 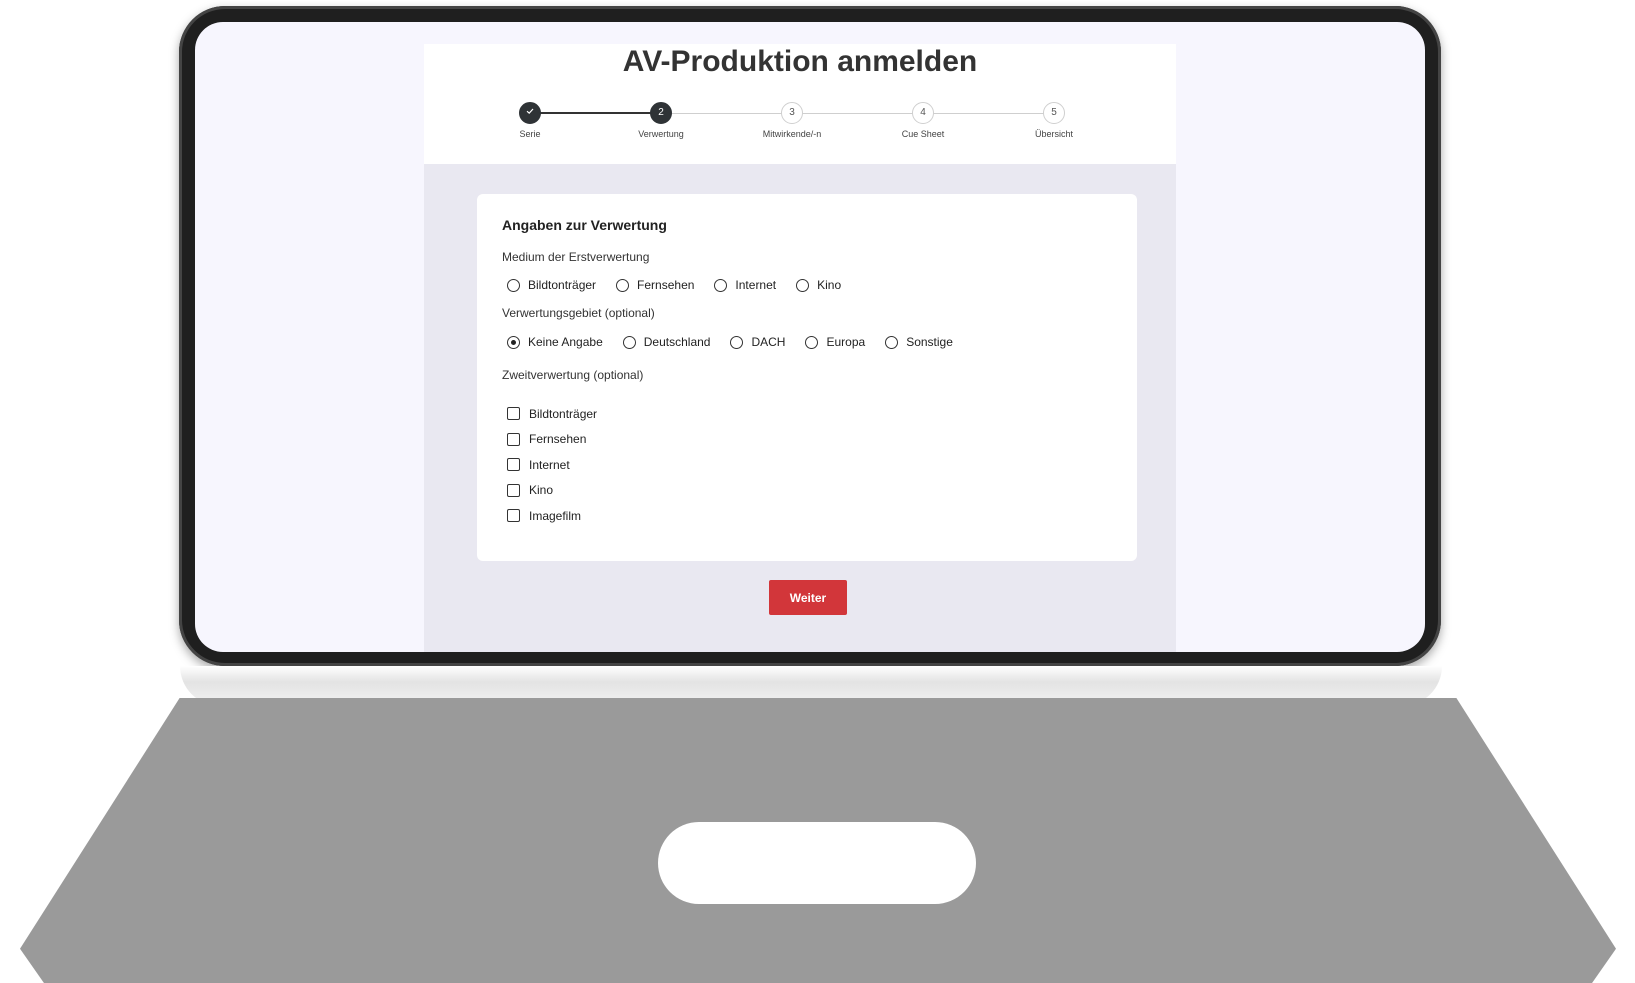 I want to click on radio-label: Deutschland, so click(x=677, y=342).